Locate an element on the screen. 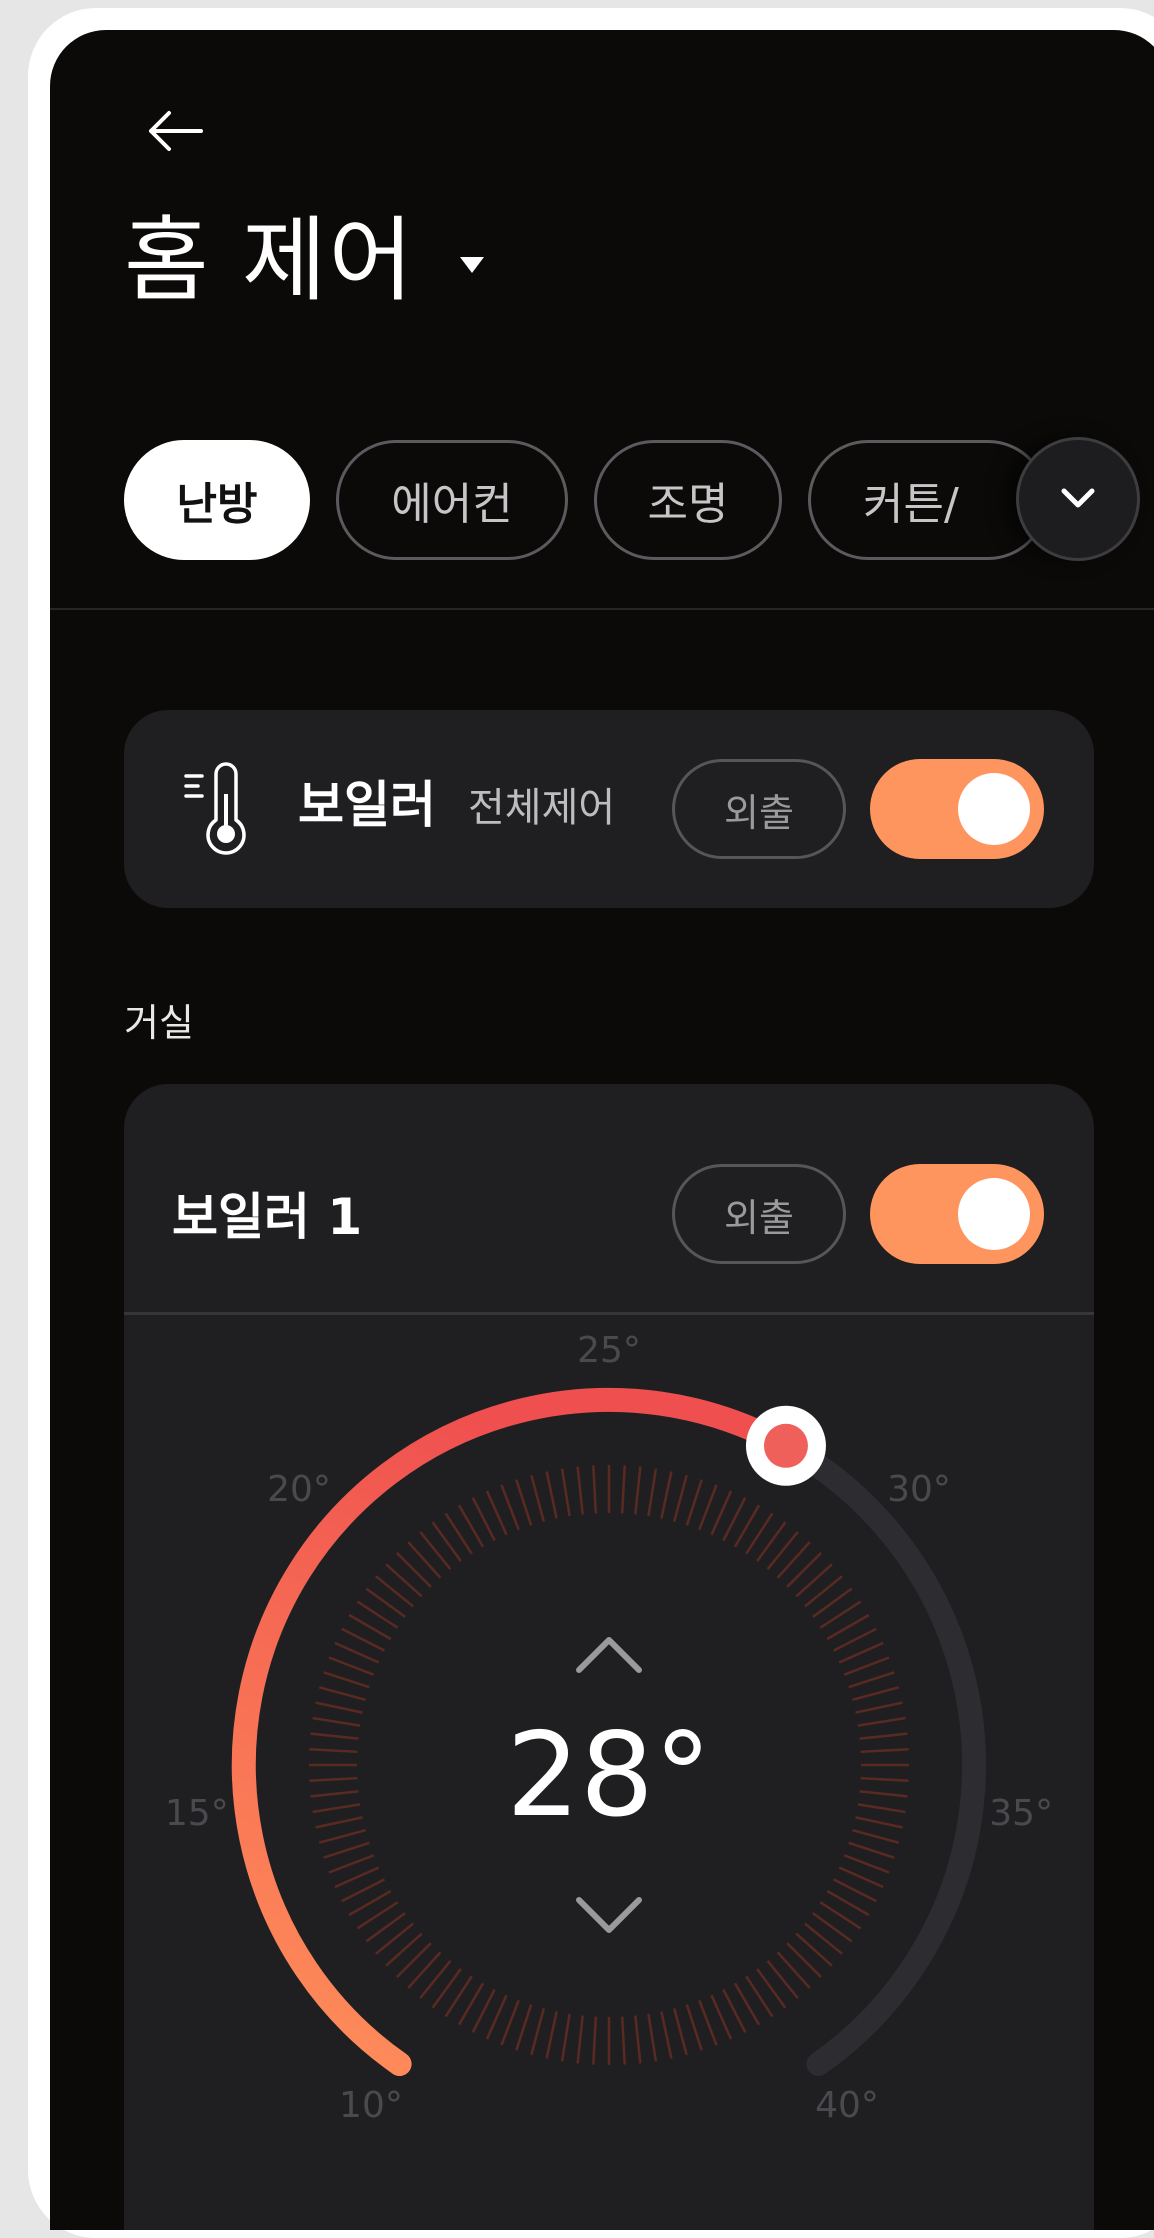 This screenshot has width=1154, height=2238. boiler-name: 보일러 1 is located at coordinates (267, 1217).